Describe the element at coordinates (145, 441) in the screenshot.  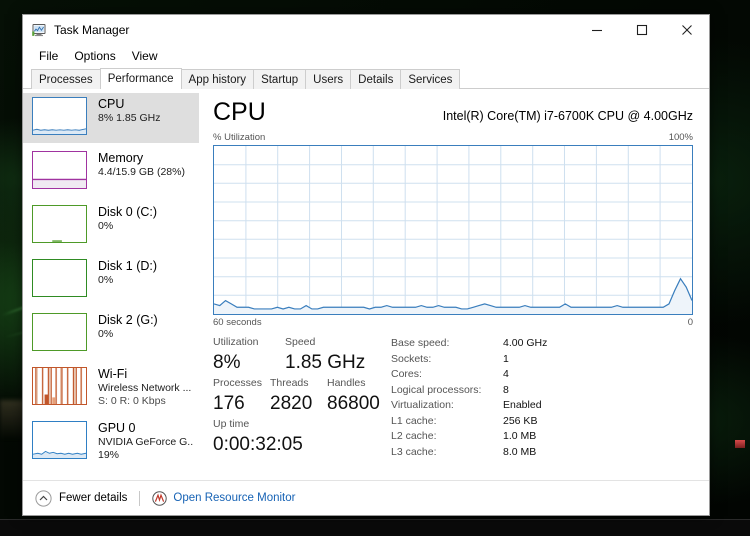
I see `sidebar-gpu0-text: GPU 0 NVIDIA GeForce G... 19%` at that location.